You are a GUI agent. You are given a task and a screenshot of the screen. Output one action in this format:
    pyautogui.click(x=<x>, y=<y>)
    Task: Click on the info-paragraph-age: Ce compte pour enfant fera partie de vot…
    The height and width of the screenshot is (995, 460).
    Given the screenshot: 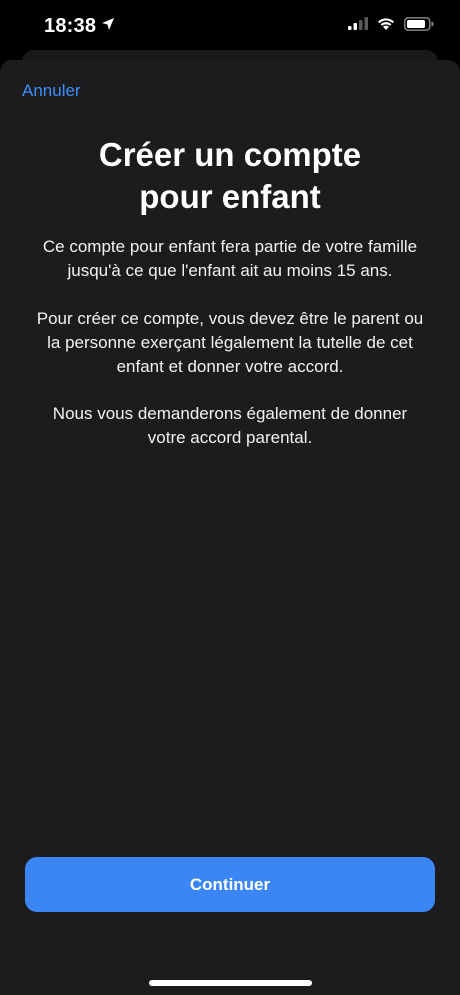 What is the action you would take?
    pyautogui.click(x=230, y=259)
    